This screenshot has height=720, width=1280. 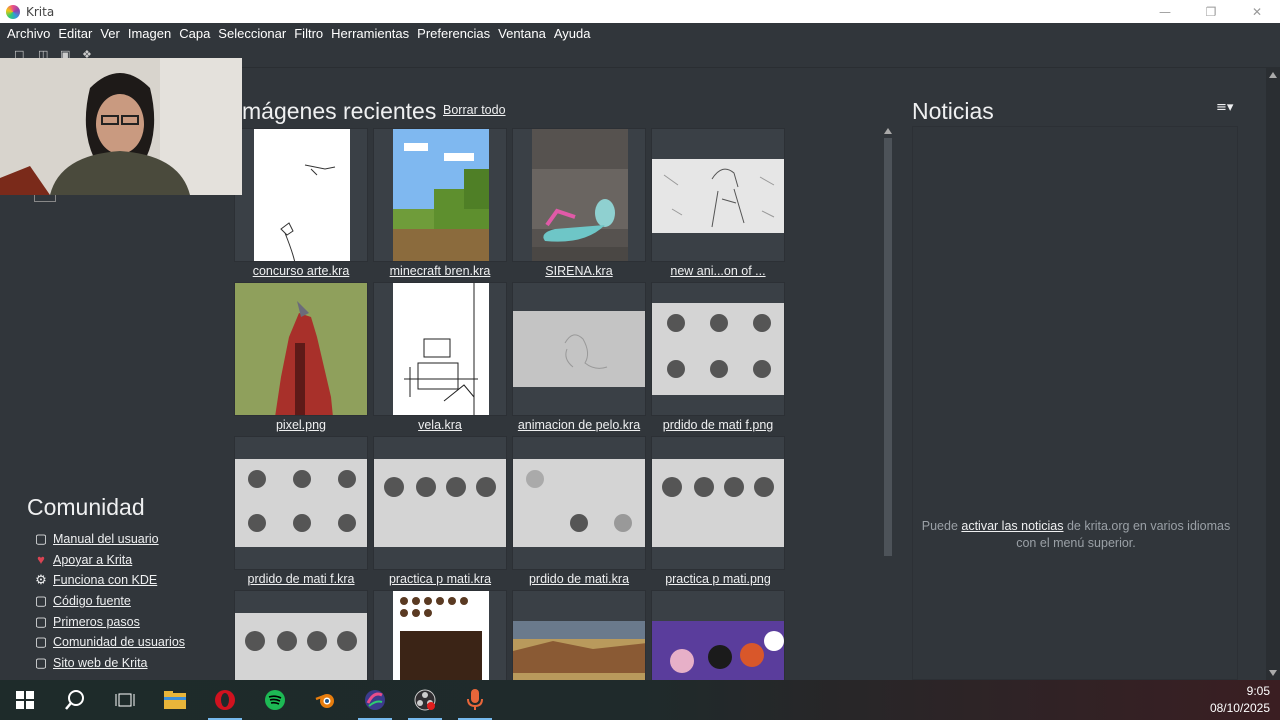 I want to click on recent-item-name: animacion de pelo.kra, so click(x=579, y=425).